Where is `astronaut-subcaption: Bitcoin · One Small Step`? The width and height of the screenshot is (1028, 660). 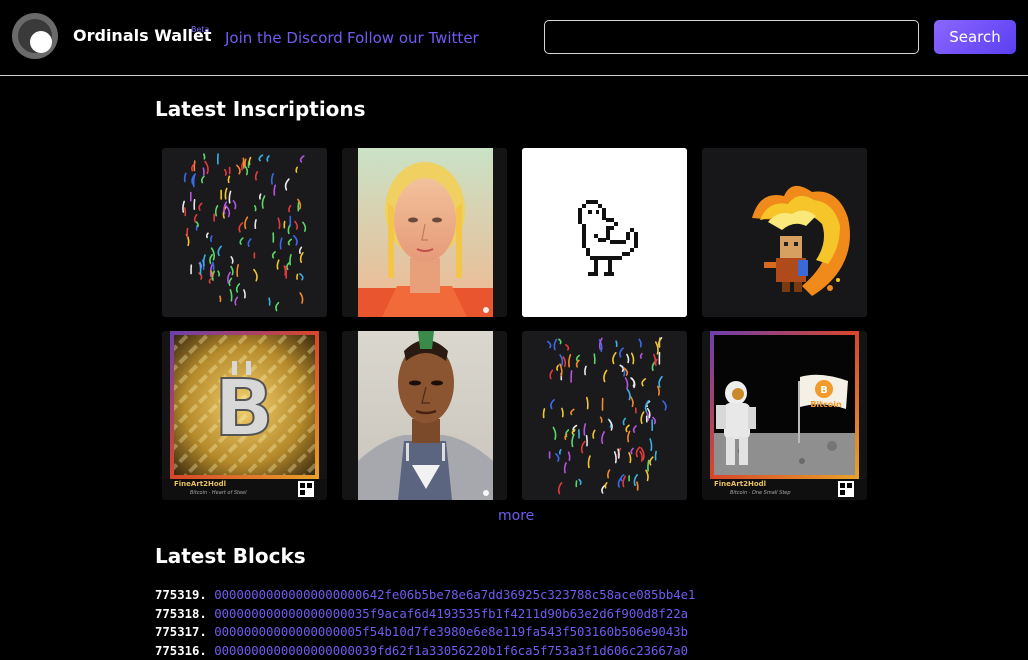
astronaut-subcaption: Bitcoin · One Small Step is located at coordinates (760, 493).